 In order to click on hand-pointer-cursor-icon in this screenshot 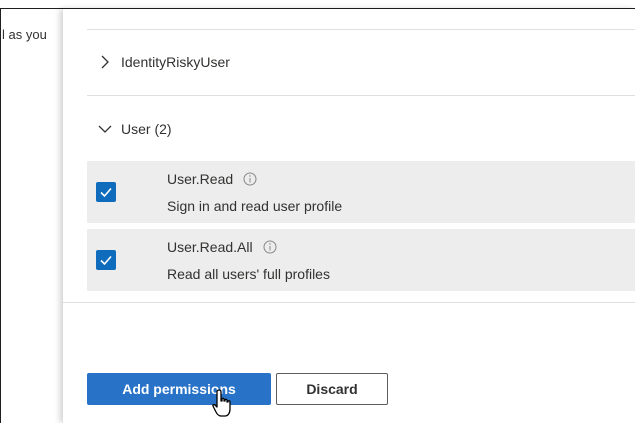, I will do `click(221, 403)`.